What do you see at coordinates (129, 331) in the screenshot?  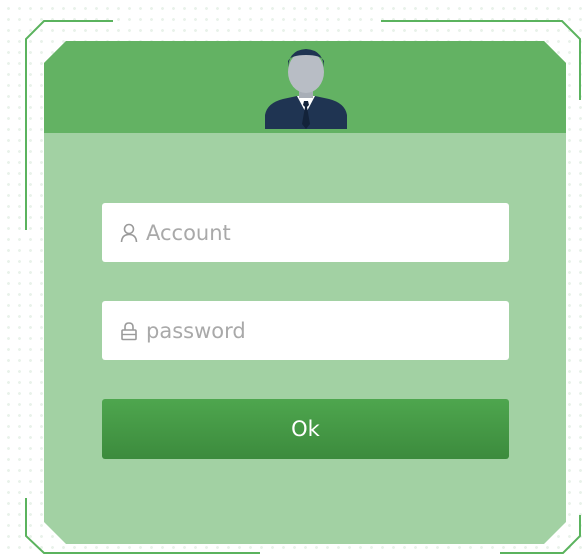 I see `lock-icon` at bounding box center [129, 331].